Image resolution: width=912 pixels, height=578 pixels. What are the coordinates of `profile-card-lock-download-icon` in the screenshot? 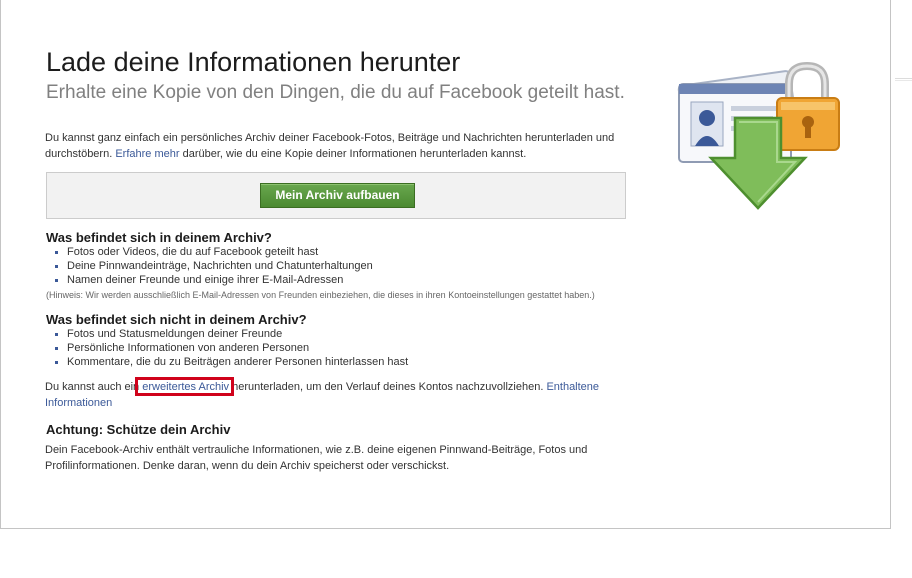 It's located at (758, 136).